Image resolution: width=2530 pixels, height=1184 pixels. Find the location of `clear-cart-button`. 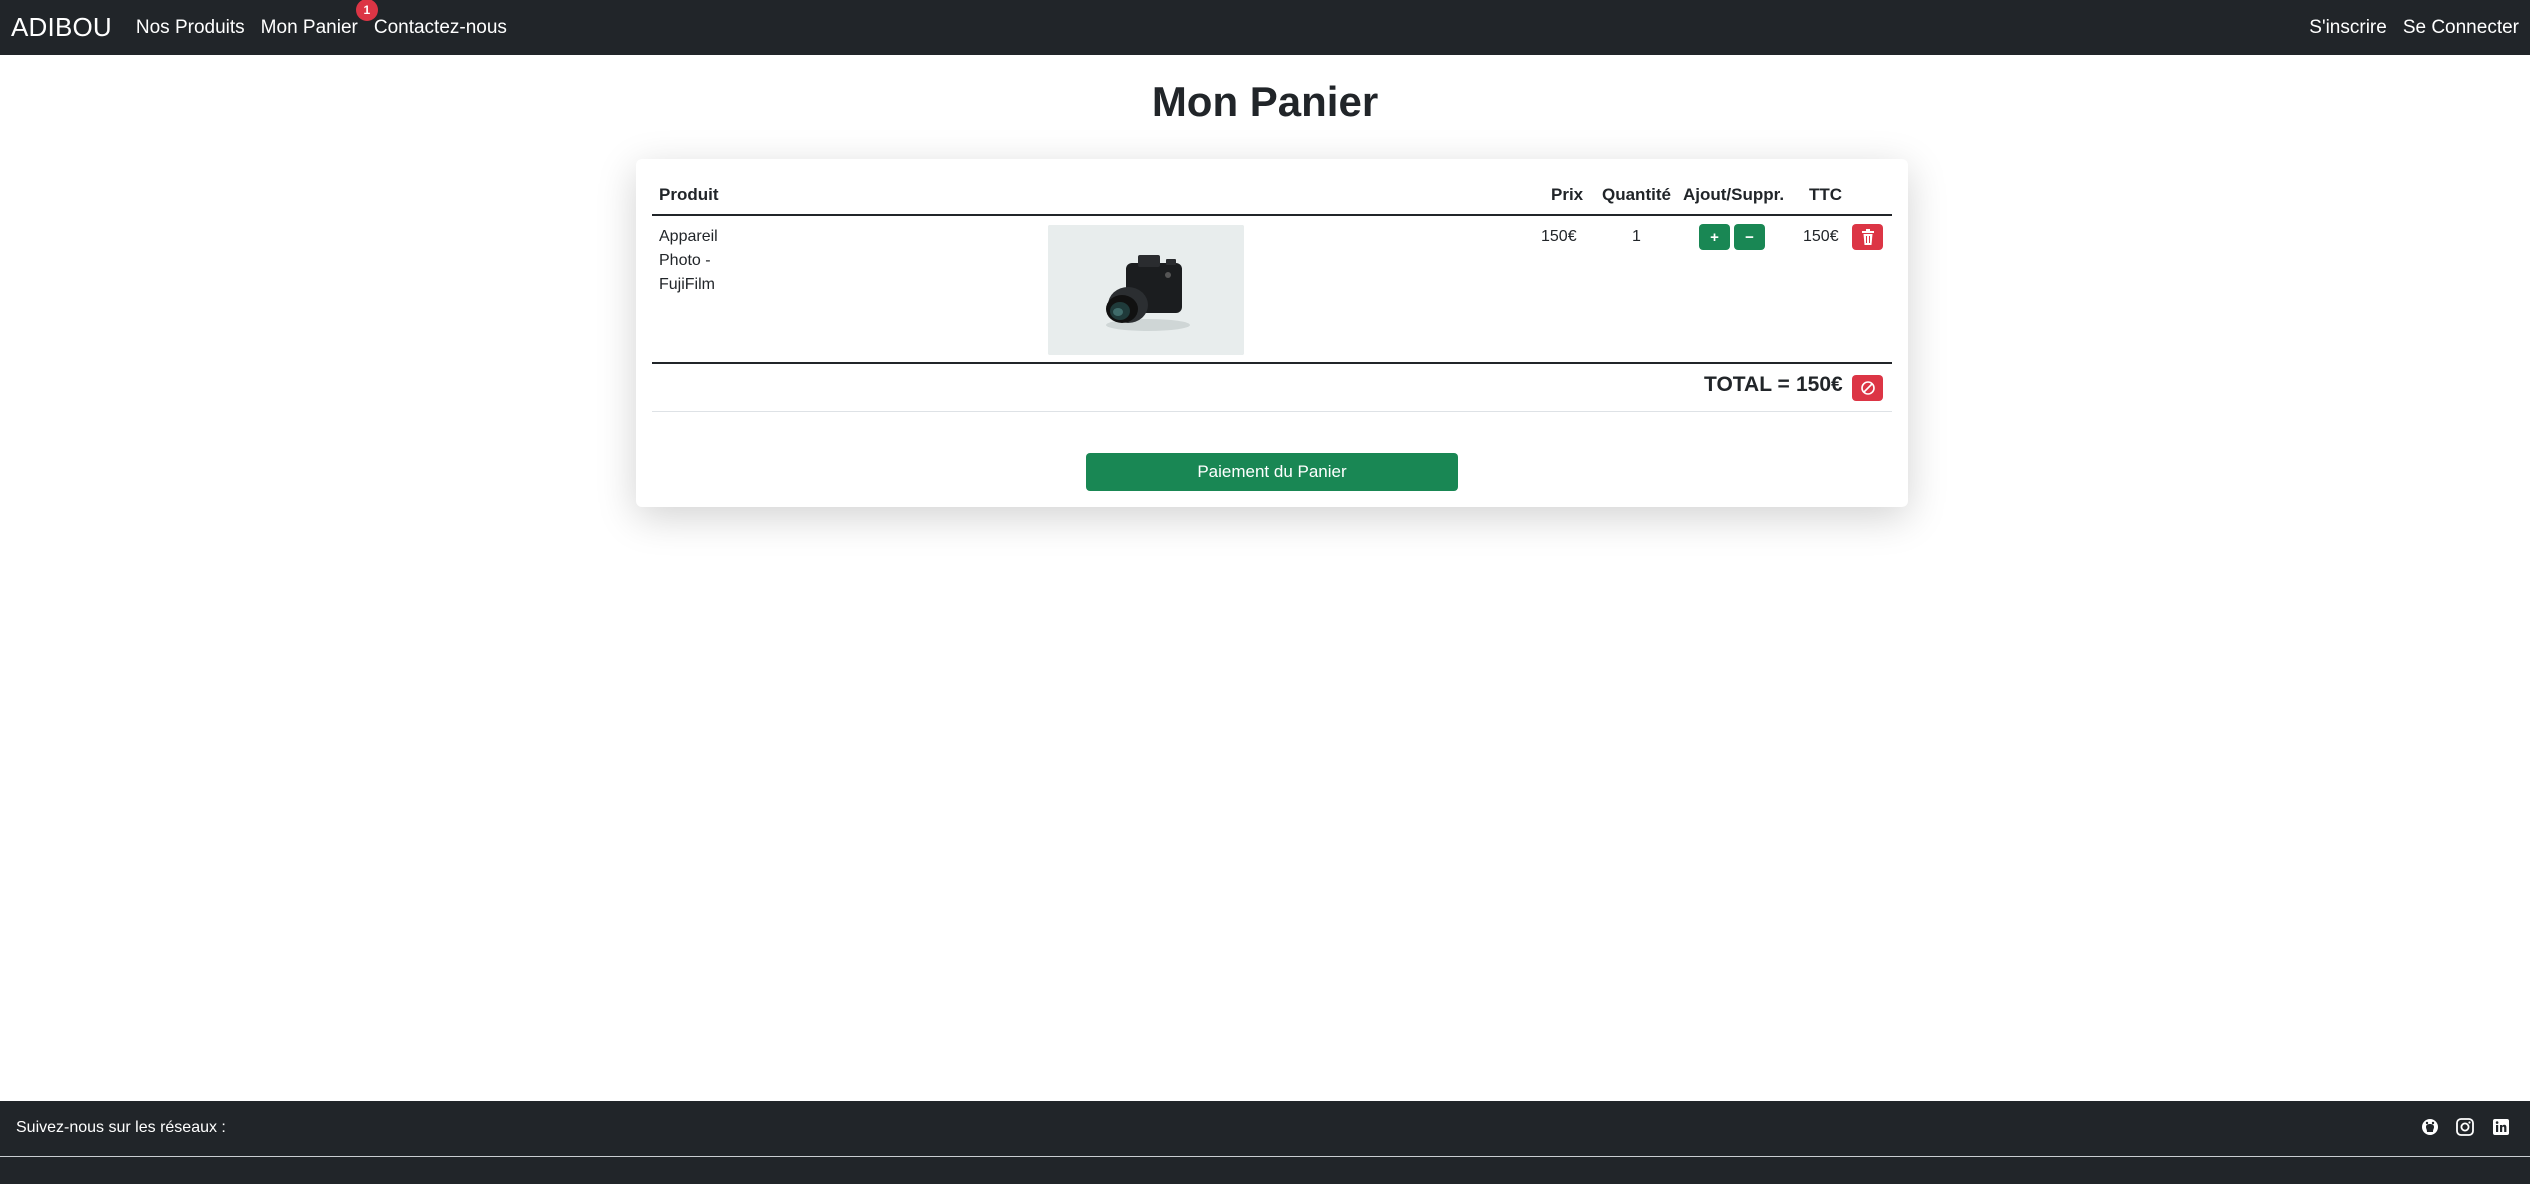

clear-cart-button is located at coordinates (1867, 388).